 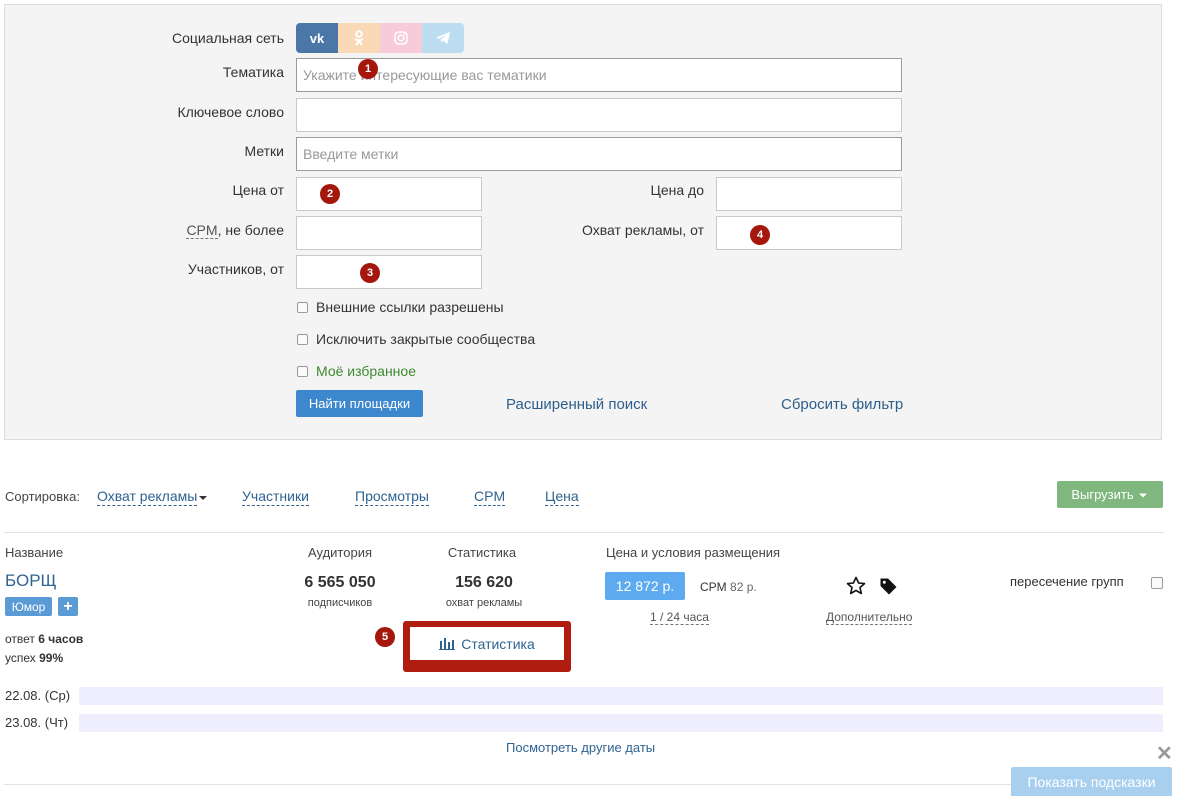 I want to click on annotation-badge-3: 3, so click(x=370, y=273).